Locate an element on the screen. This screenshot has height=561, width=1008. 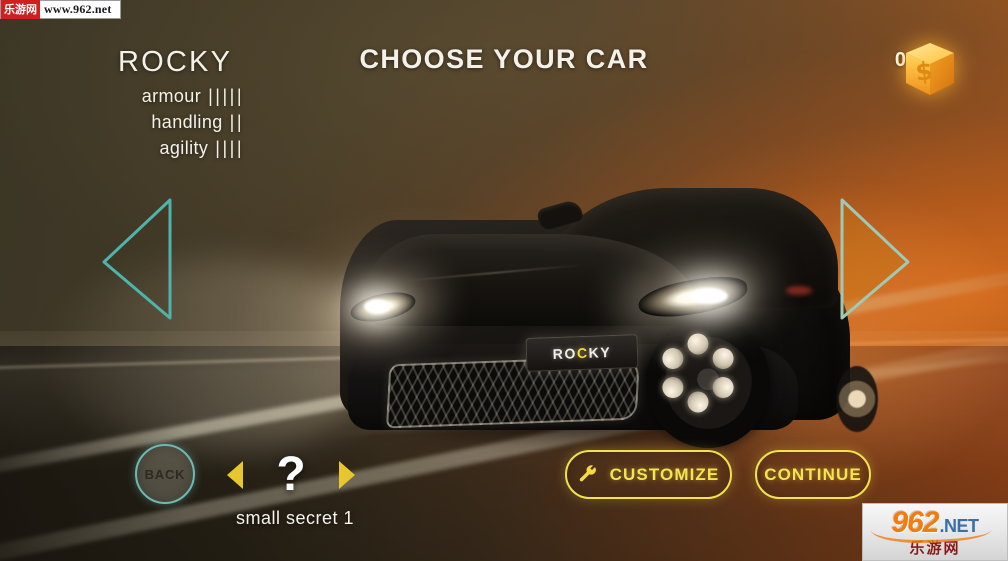
watermark-cn-text: 乐游网 is located at coordinates (20, 9).